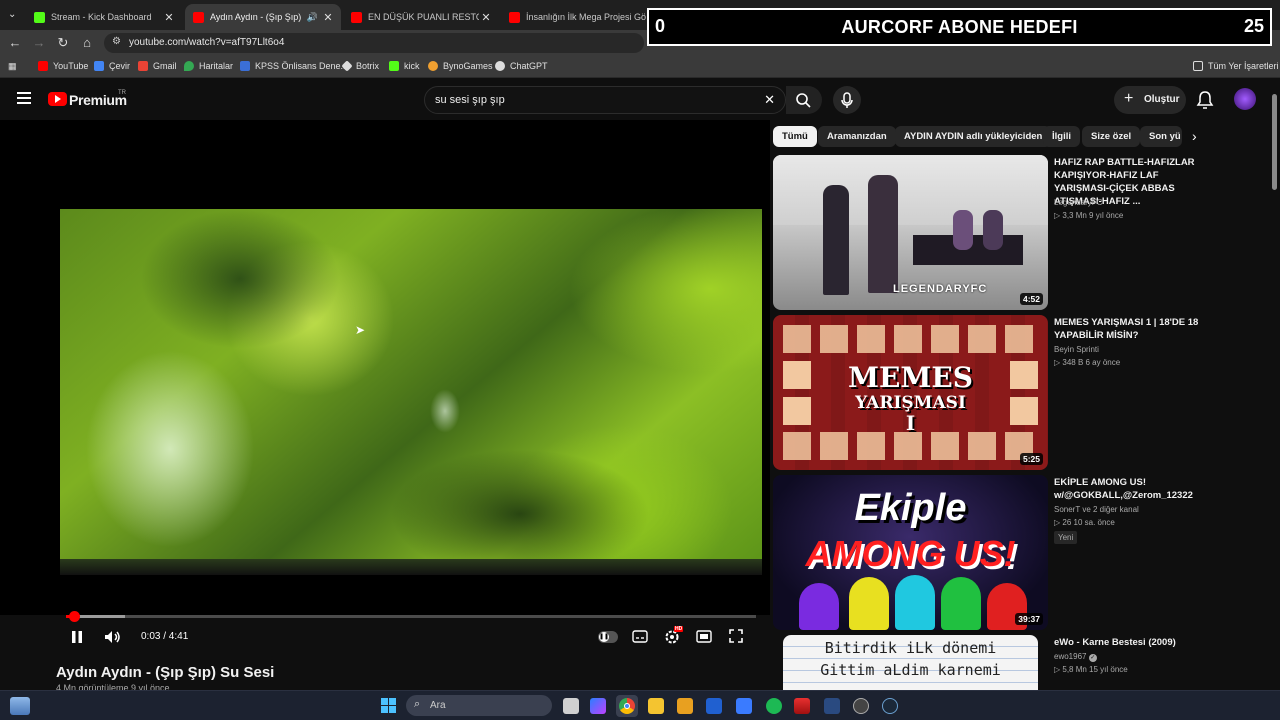  Describe the element at coordinates (1111, 136) in the screenshot. I see `chip-for-you: Size özel` at that location.